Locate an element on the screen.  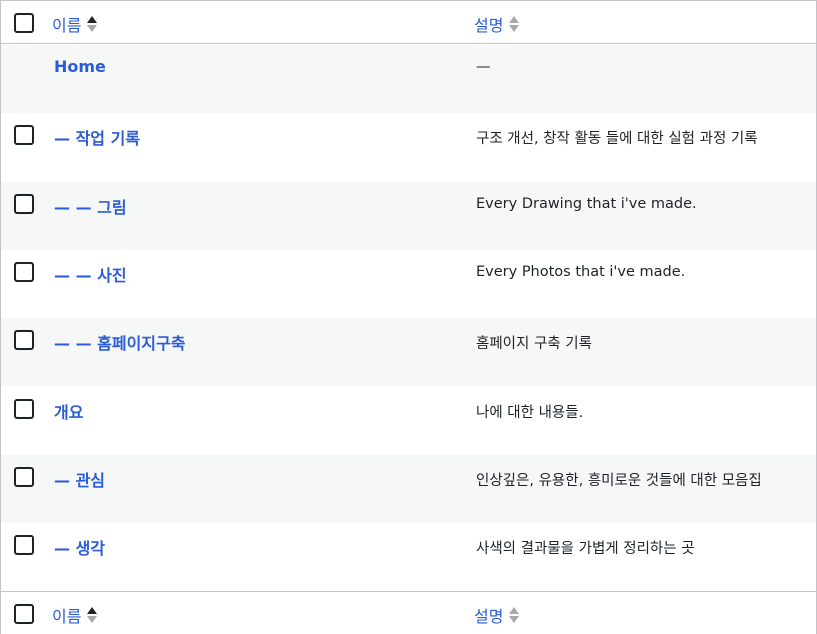
table-row: — — 그림 Every Drawing that i've made. is located at coordinates (408, 216).